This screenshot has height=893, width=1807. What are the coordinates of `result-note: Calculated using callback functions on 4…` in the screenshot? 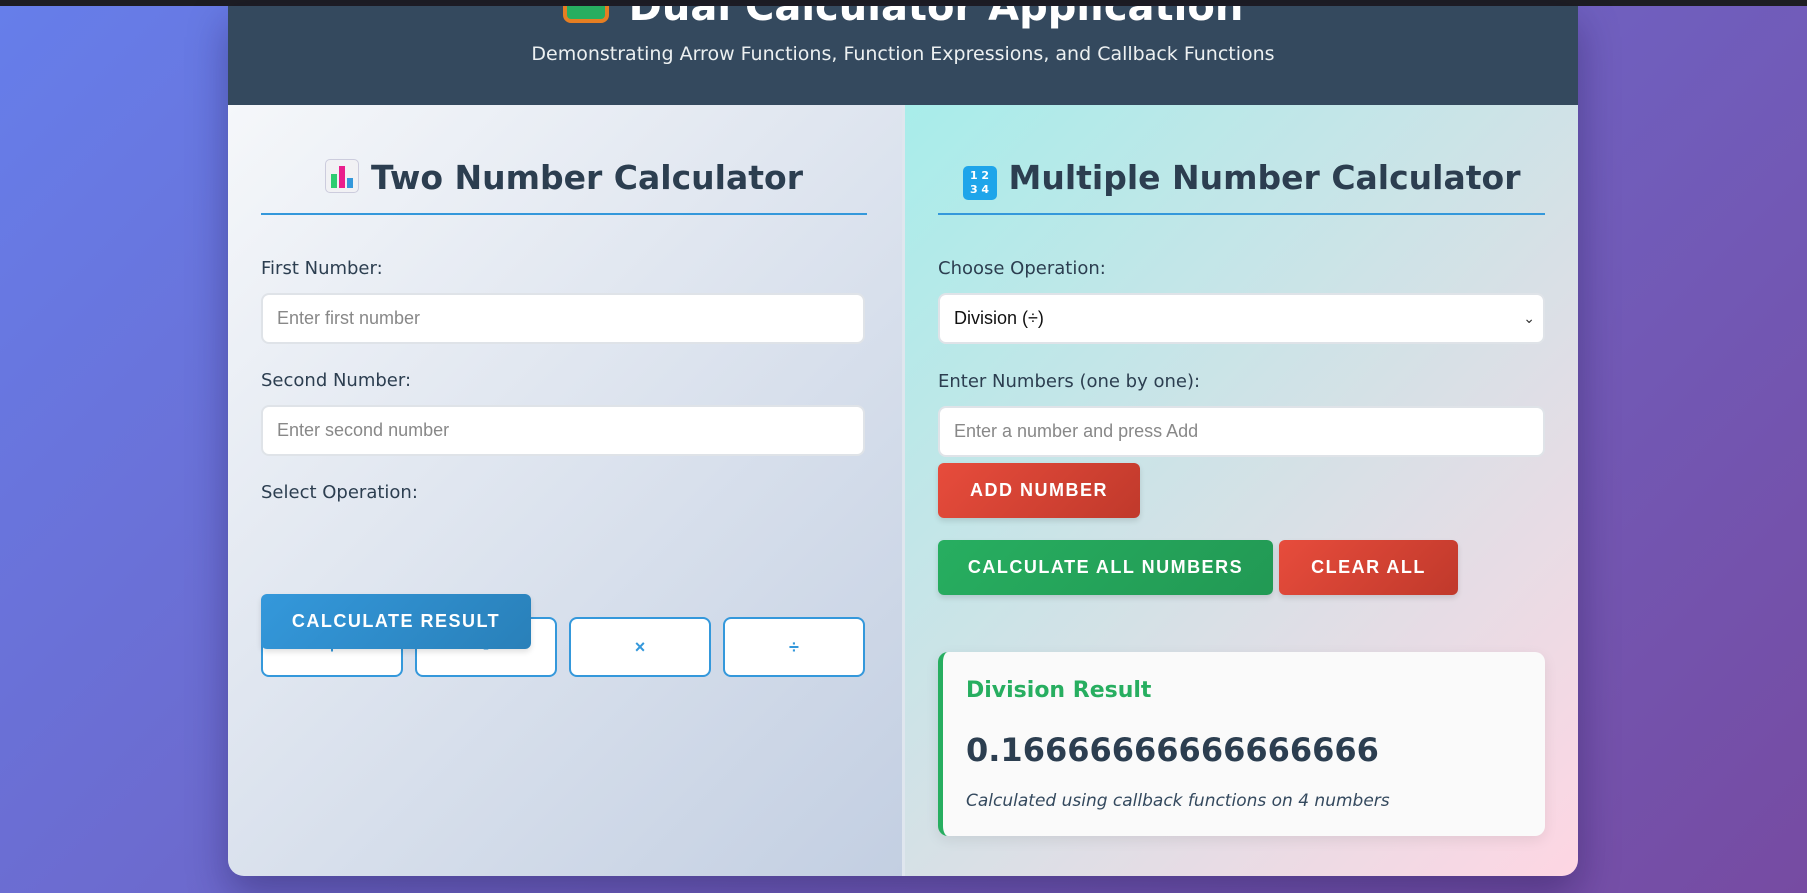 It's located at (1178, 801).